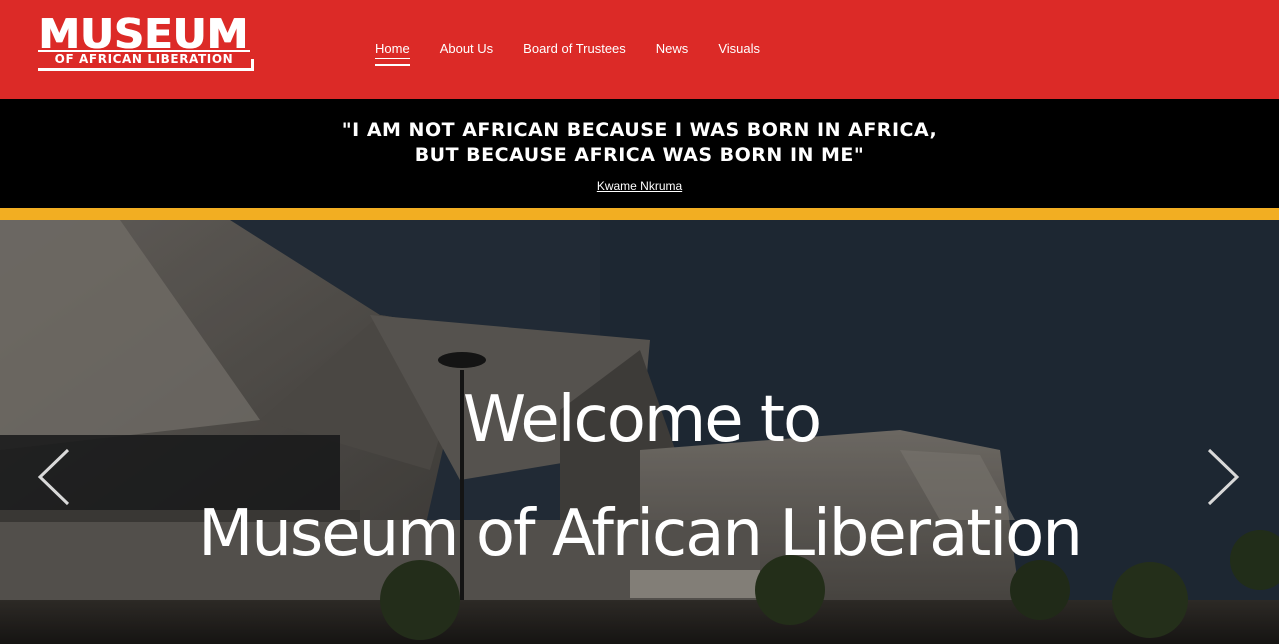  I want to click on gold-divider, so click(639, 214).